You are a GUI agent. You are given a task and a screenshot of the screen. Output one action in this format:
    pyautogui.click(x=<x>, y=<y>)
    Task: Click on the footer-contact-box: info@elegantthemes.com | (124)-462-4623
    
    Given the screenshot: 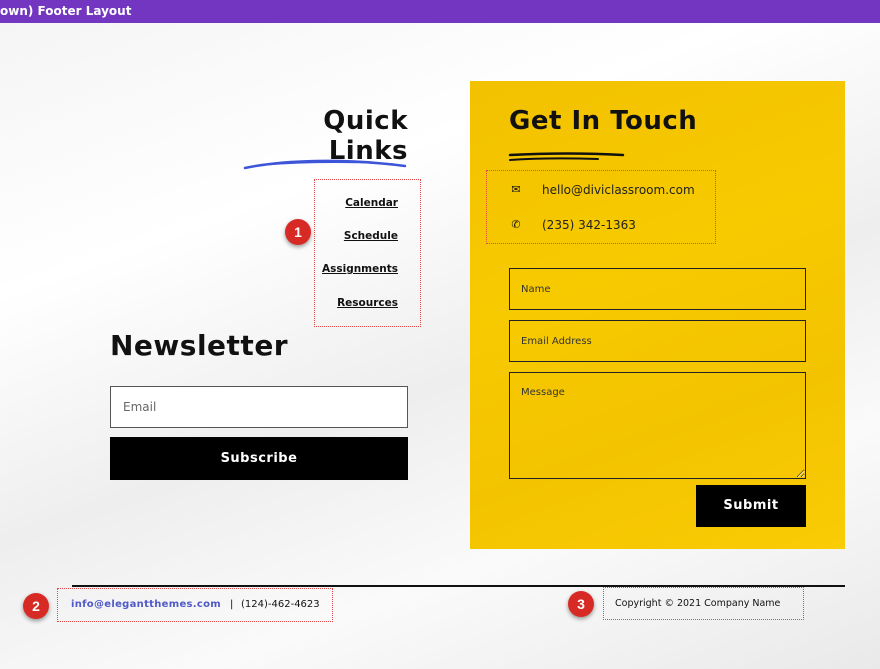 What is the action you would take?
    pyautogui.click(x=195, y=605)
    